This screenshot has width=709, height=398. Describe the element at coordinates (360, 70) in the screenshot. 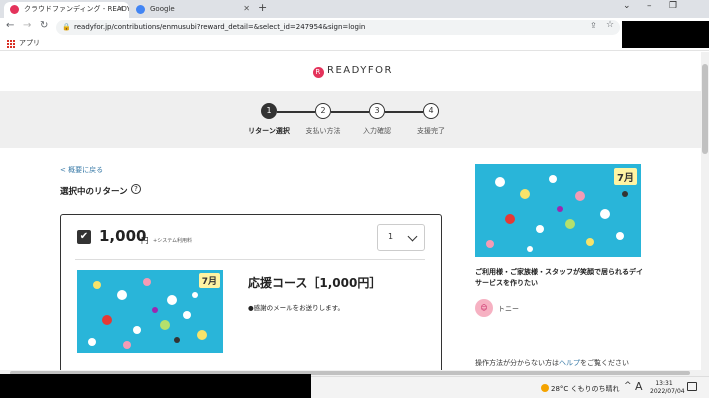

I see `logo-text: READYFOR` at that location.